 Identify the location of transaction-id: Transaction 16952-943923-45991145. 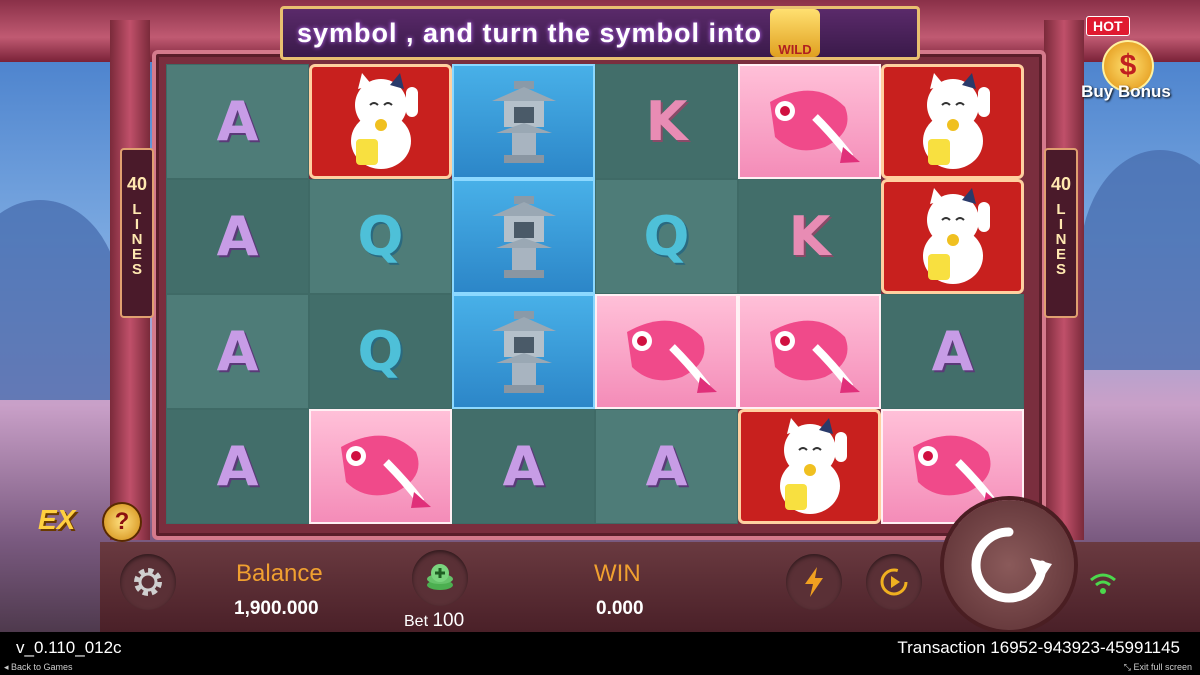
(1038, 647).